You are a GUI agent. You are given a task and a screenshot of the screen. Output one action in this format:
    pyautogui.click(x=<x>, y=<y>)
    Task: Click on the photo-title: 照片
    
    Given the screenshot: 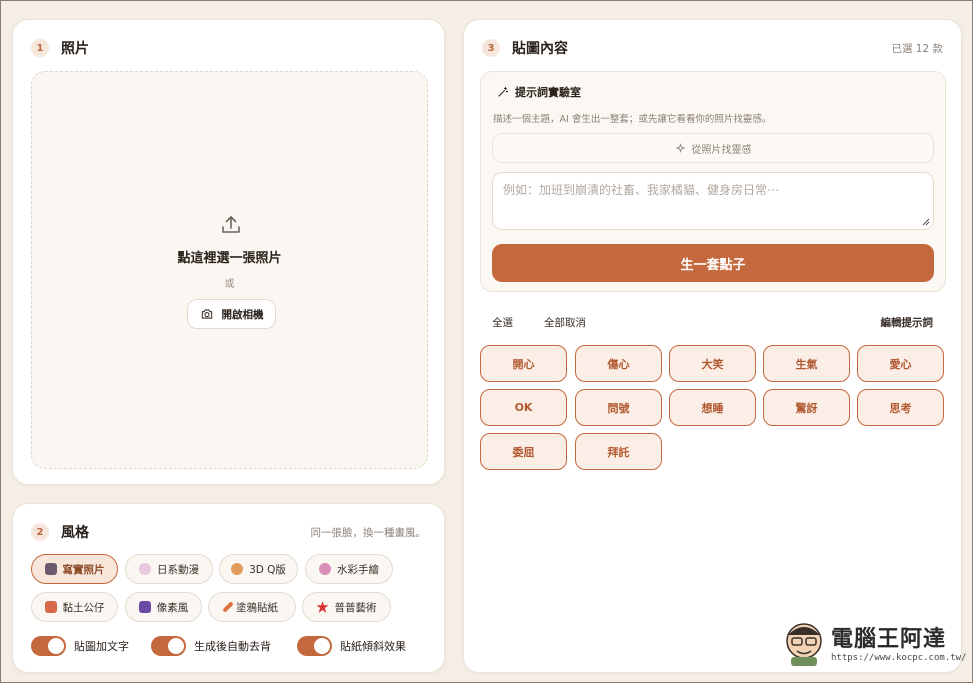 What is the action you would take?
    pyautogui.click(x=75, y=49)
    